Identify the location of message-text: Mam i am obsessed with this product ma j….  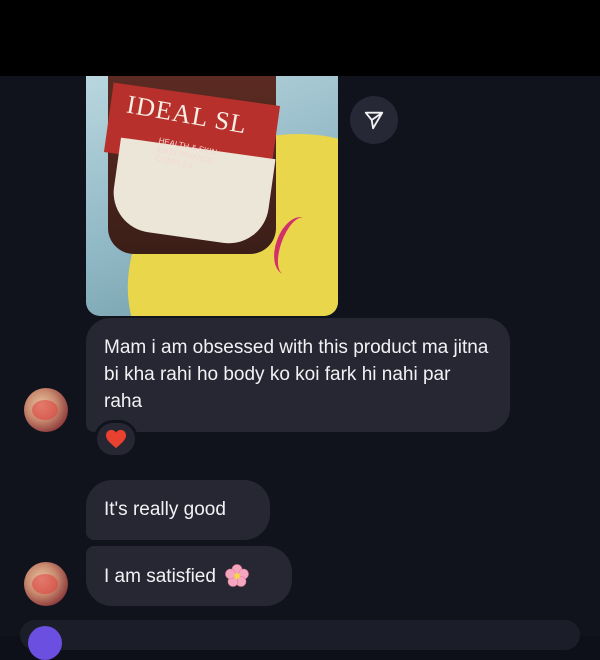
(296, 374).